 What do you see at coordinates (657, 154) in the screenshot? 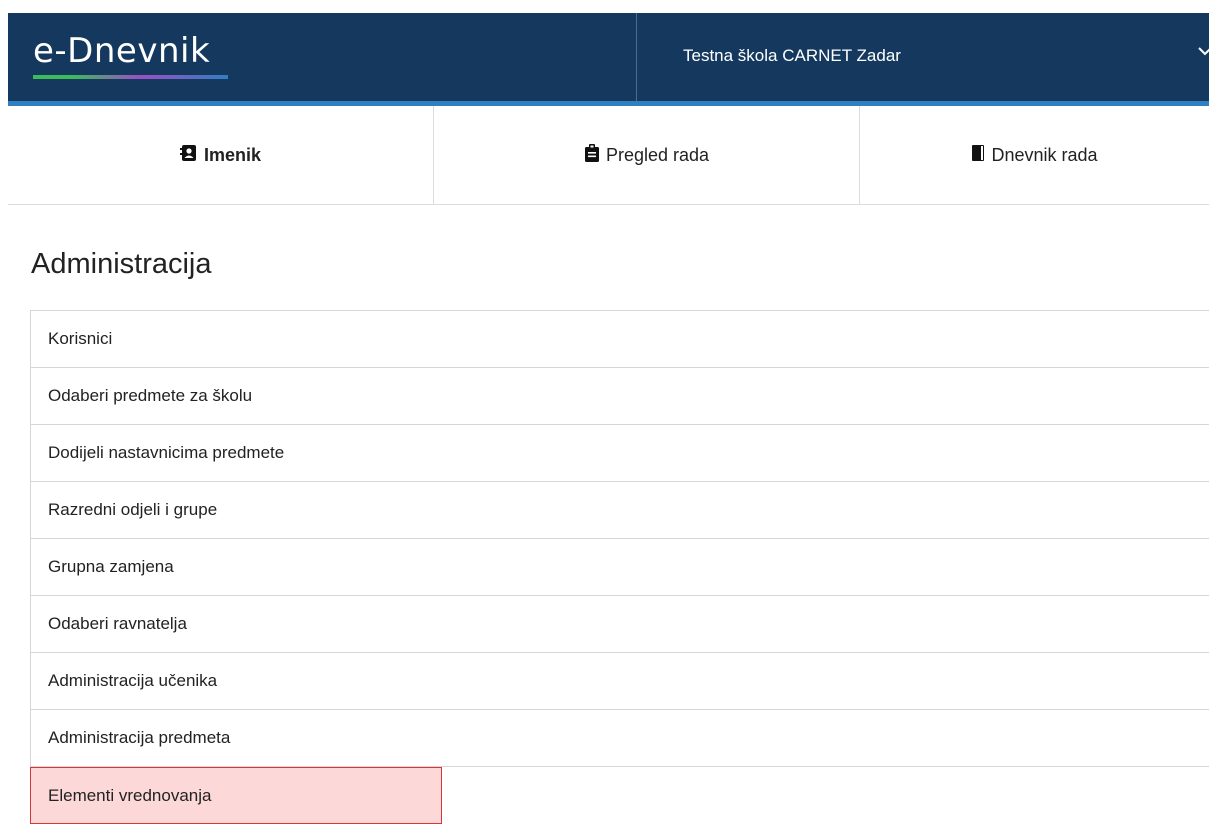
I see `tab-label: Pregled rada` at bounding box center [657, 154].